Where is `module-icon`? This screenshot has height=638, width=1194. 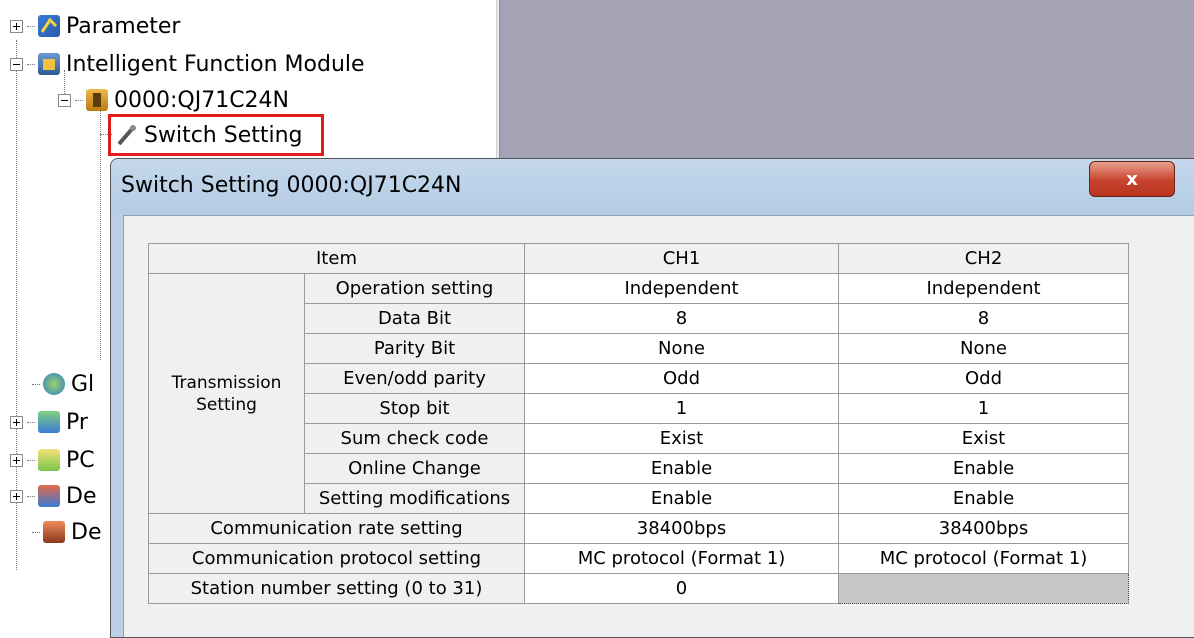
module-icon is located at coordinates (49, 64).